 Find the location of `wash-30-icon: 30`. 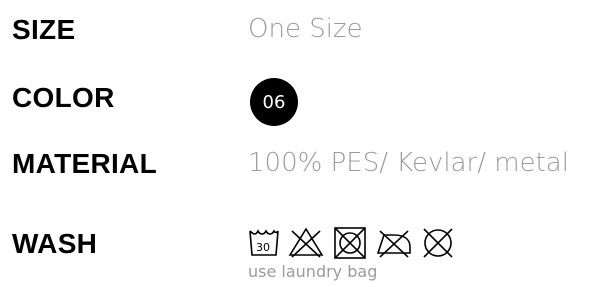

wash-30-icon: 30 is located at coordinates (264, 242).